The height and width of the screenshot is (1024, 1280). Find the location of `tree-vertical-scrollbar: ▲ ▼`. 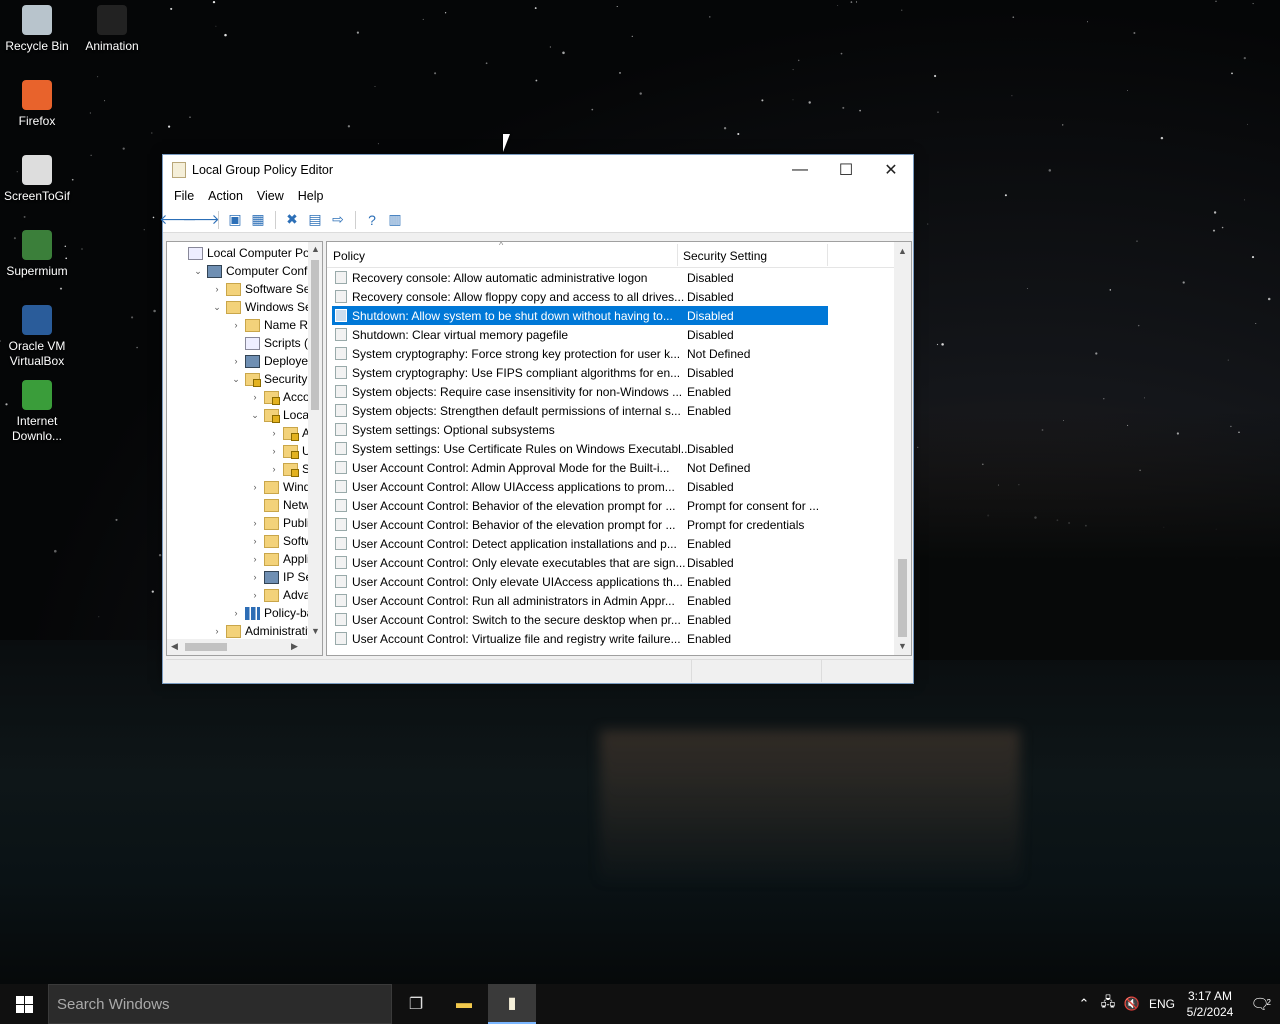

tree-vertical-scrollbar: ▲ ▼ is located at coordinates (315, 441).